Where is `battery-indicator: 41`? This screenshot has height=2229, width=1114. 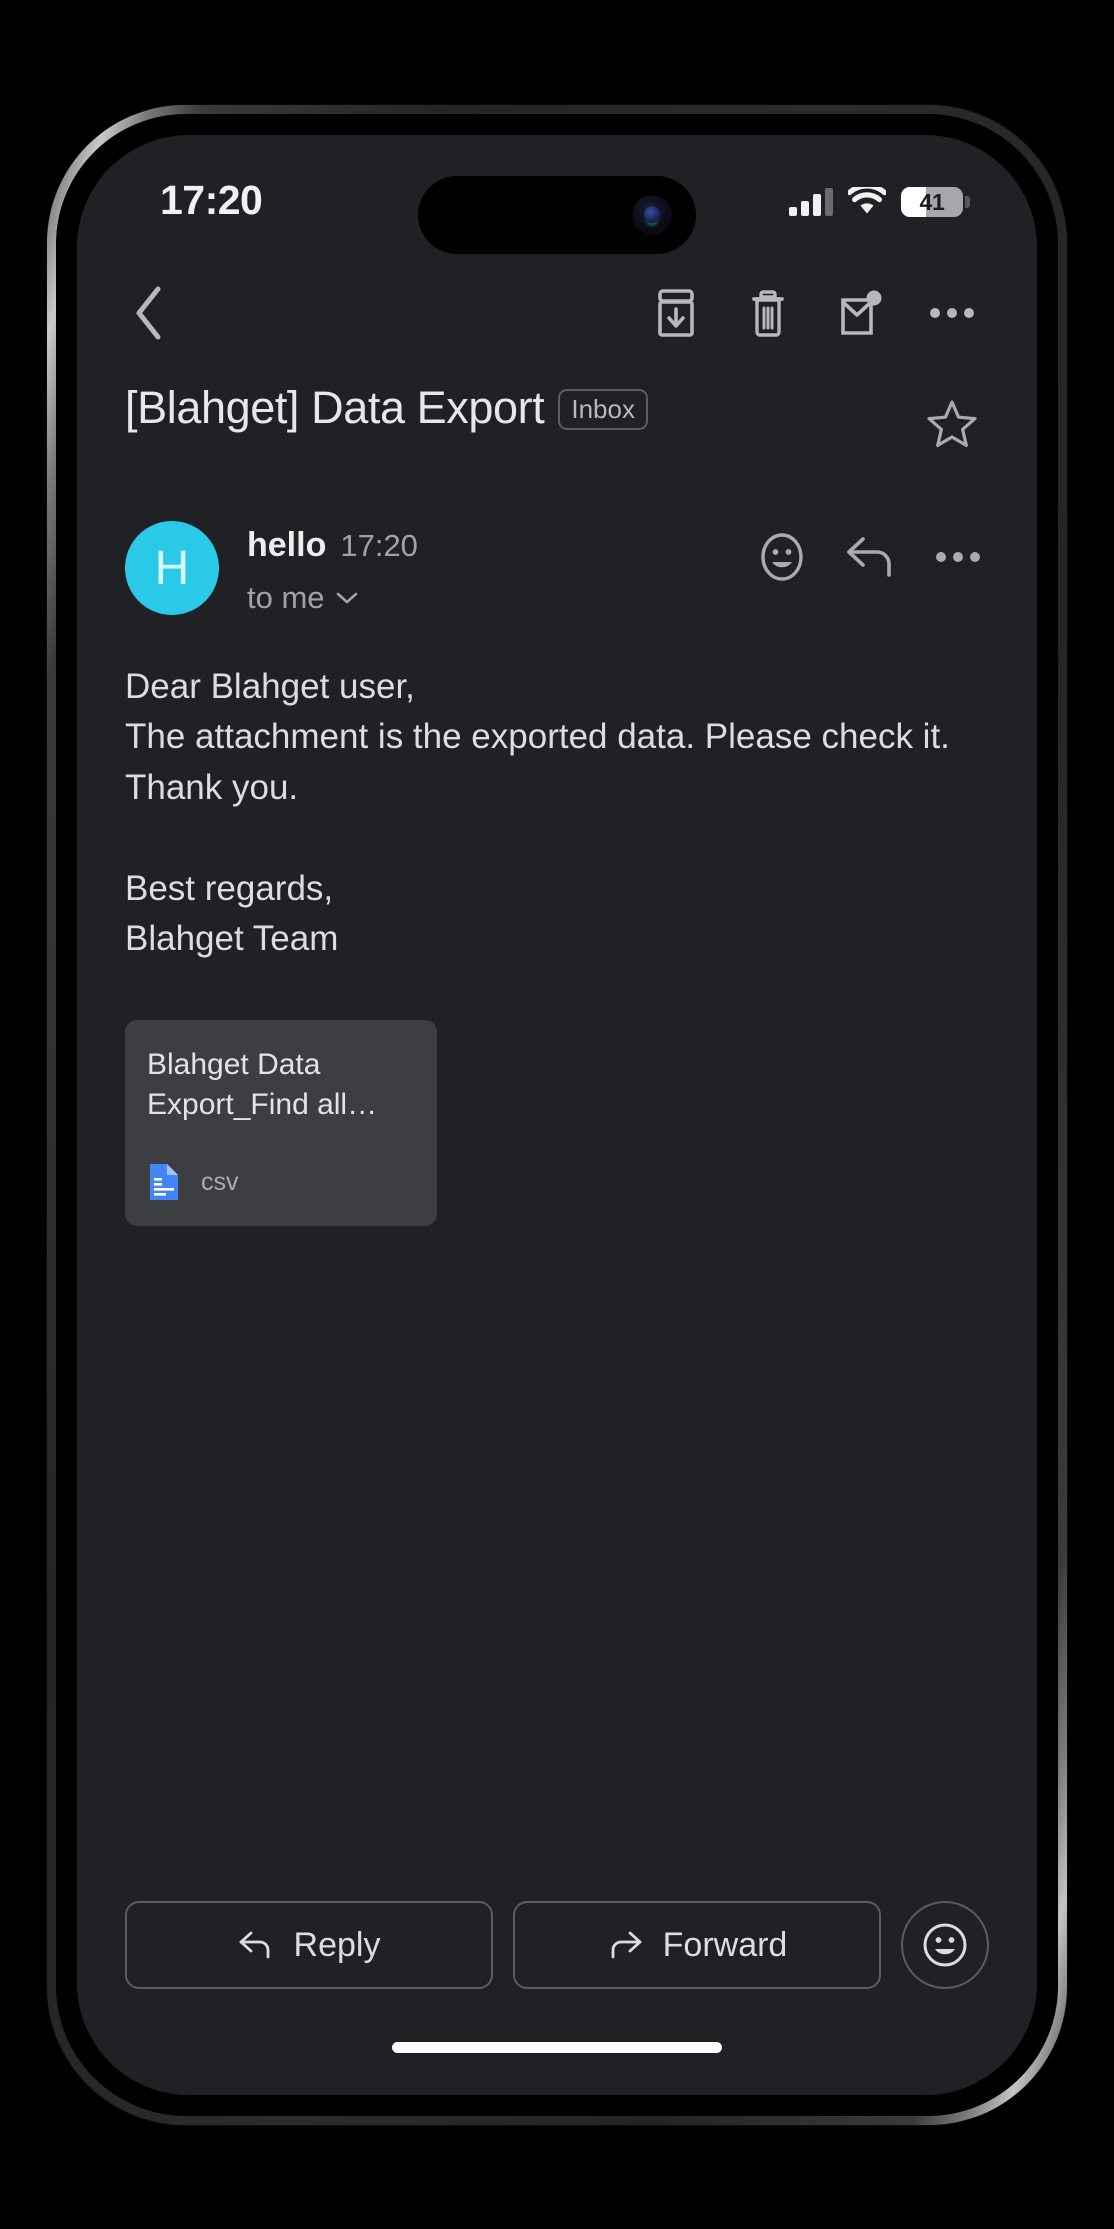 battery-indicator: 41 is located at coordinates (935, 202).